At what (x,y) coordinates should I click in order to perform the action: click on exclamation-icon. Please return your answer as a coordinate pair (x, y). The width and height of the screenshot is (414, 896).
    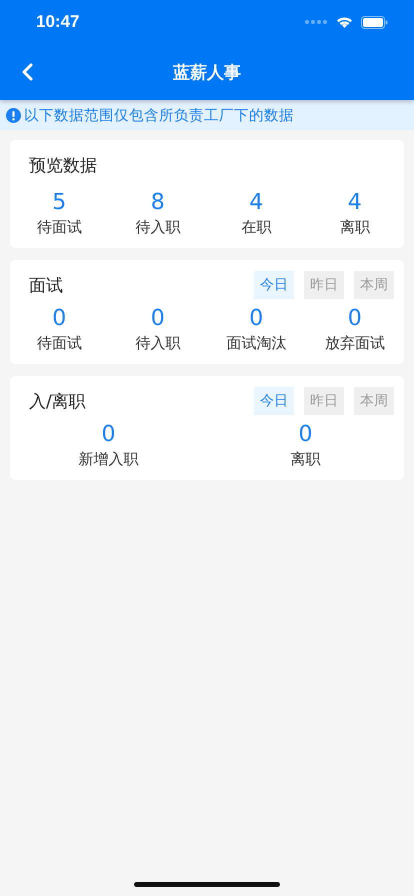
    Looking at the image, I should click on (13, 115).